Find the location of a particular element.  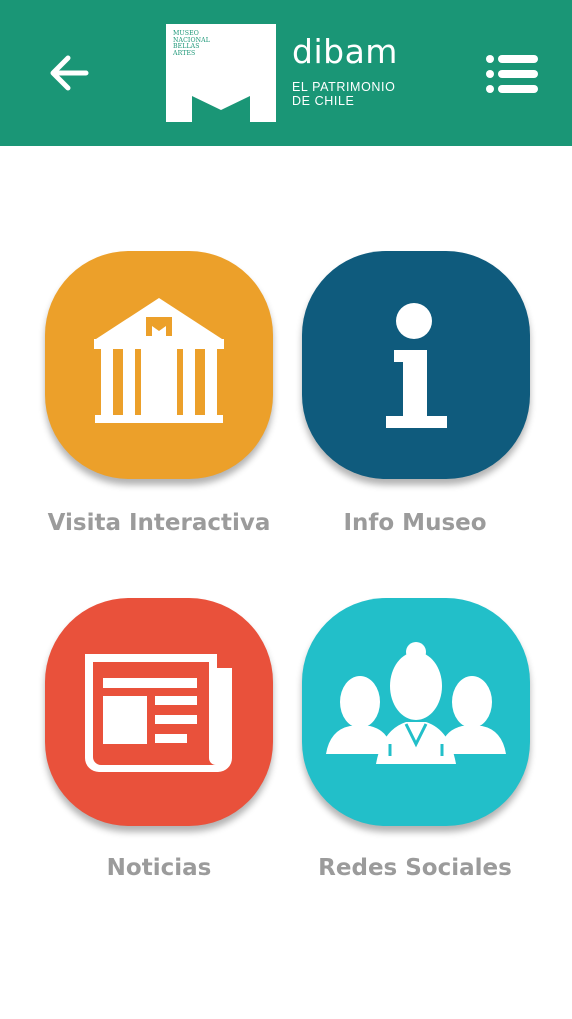

info-museo-label: Info Museo is located at coordinates (415, 523).